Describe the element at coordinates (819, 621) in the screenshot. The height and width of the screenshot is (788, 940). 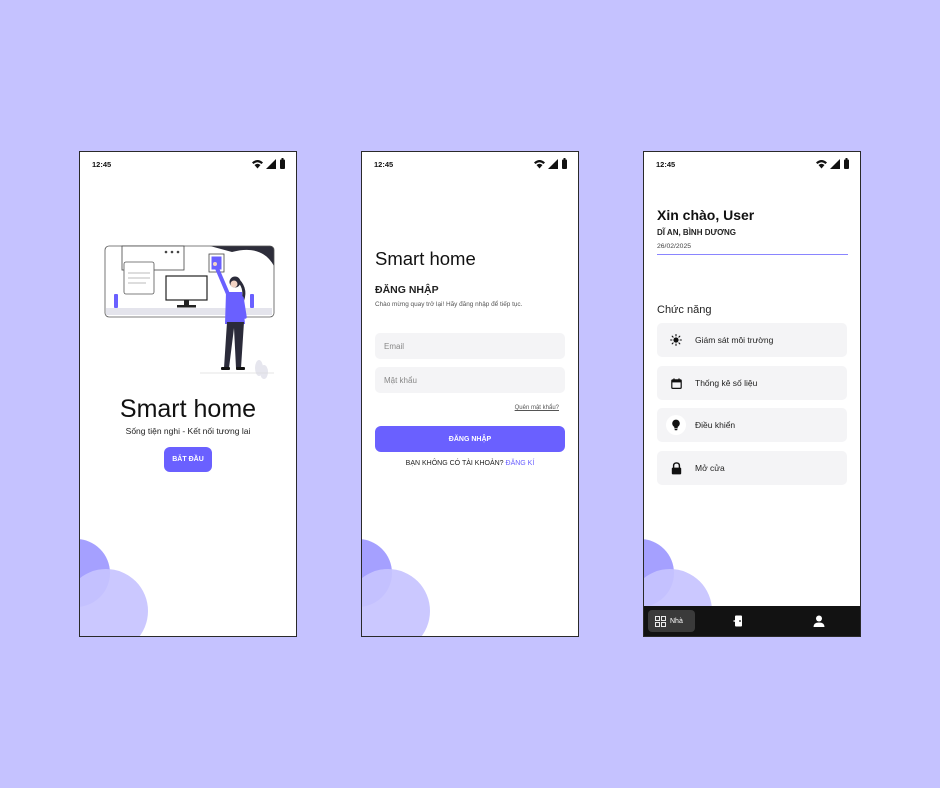
I see `user-icon` at that location.